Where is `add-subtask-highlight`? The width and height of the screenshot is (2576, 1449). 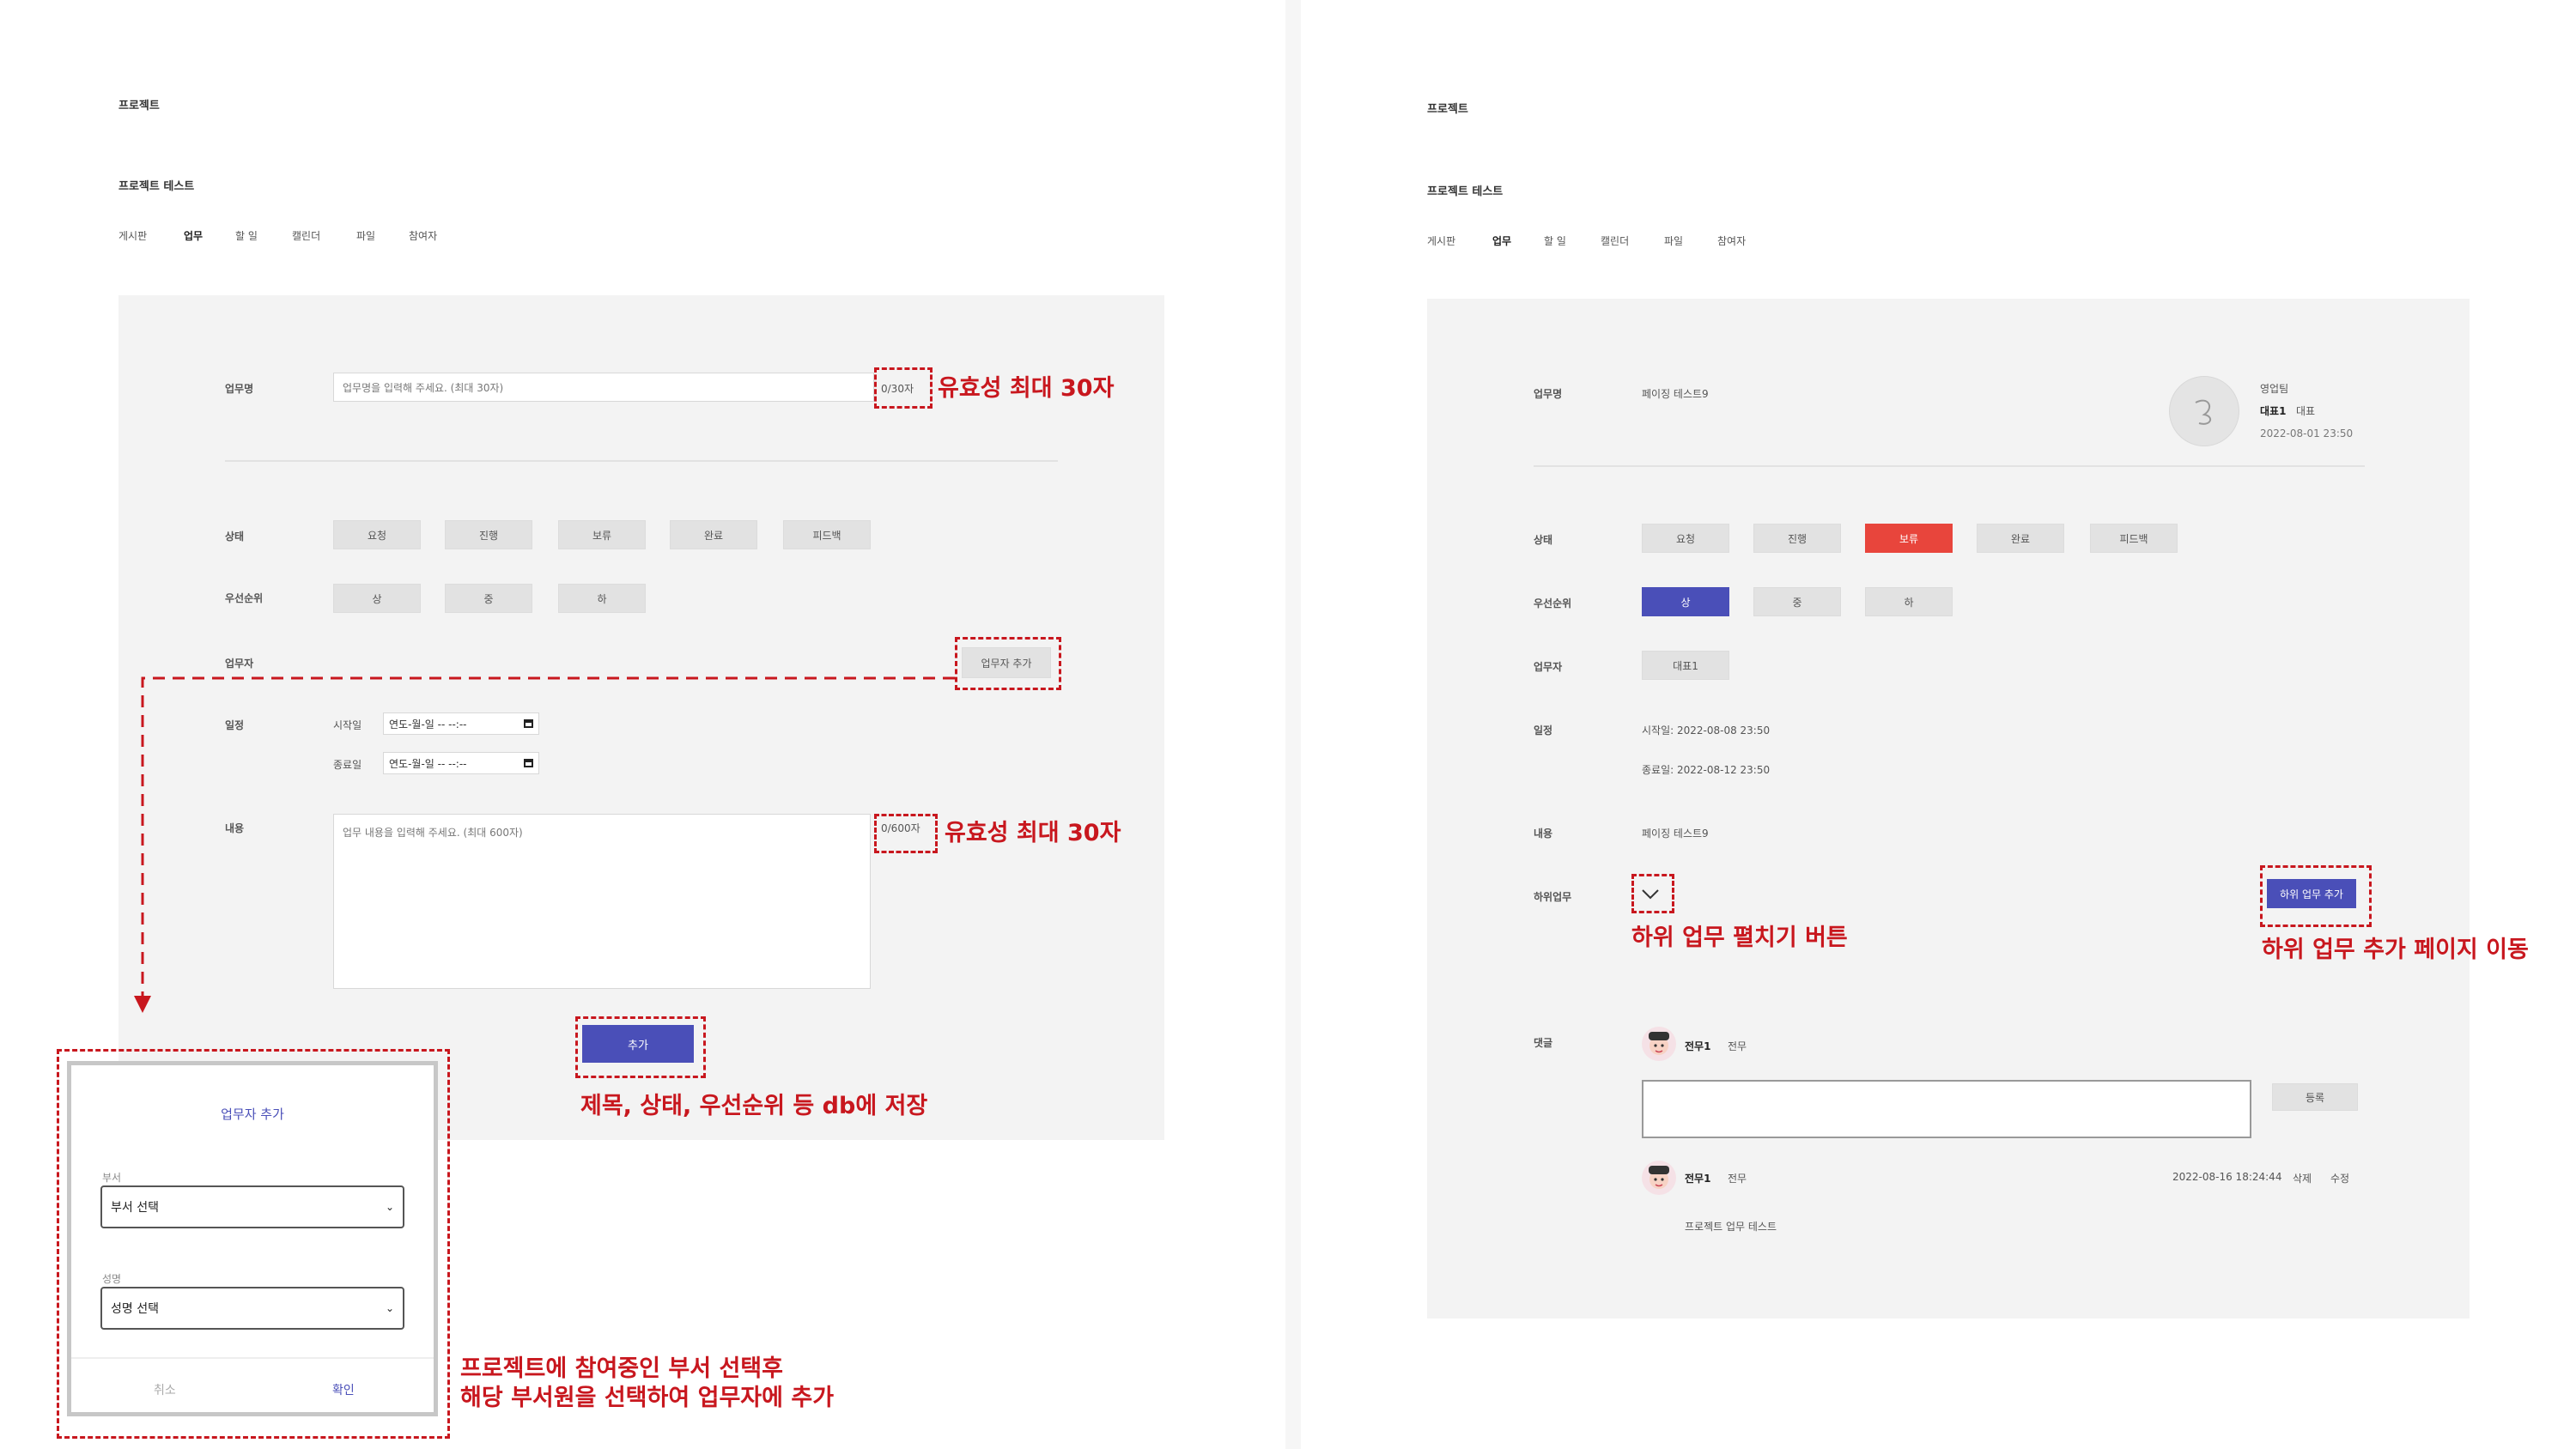
add-subtask-highlight is located at coordinates (2316, 896).